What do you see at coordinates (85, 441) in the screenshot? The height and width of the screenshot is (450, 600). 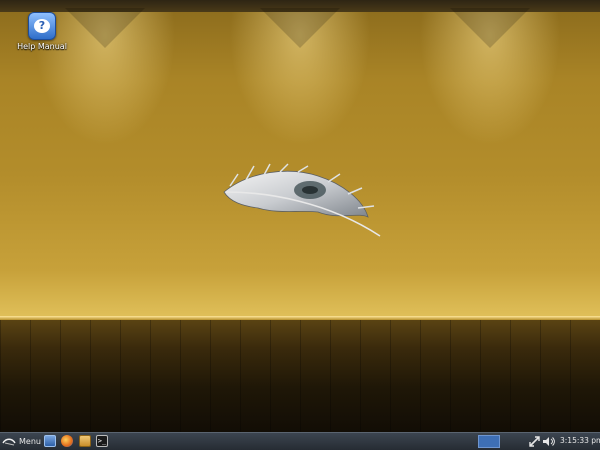 I see `file-manager-icon` at bounding box center [85, 441].